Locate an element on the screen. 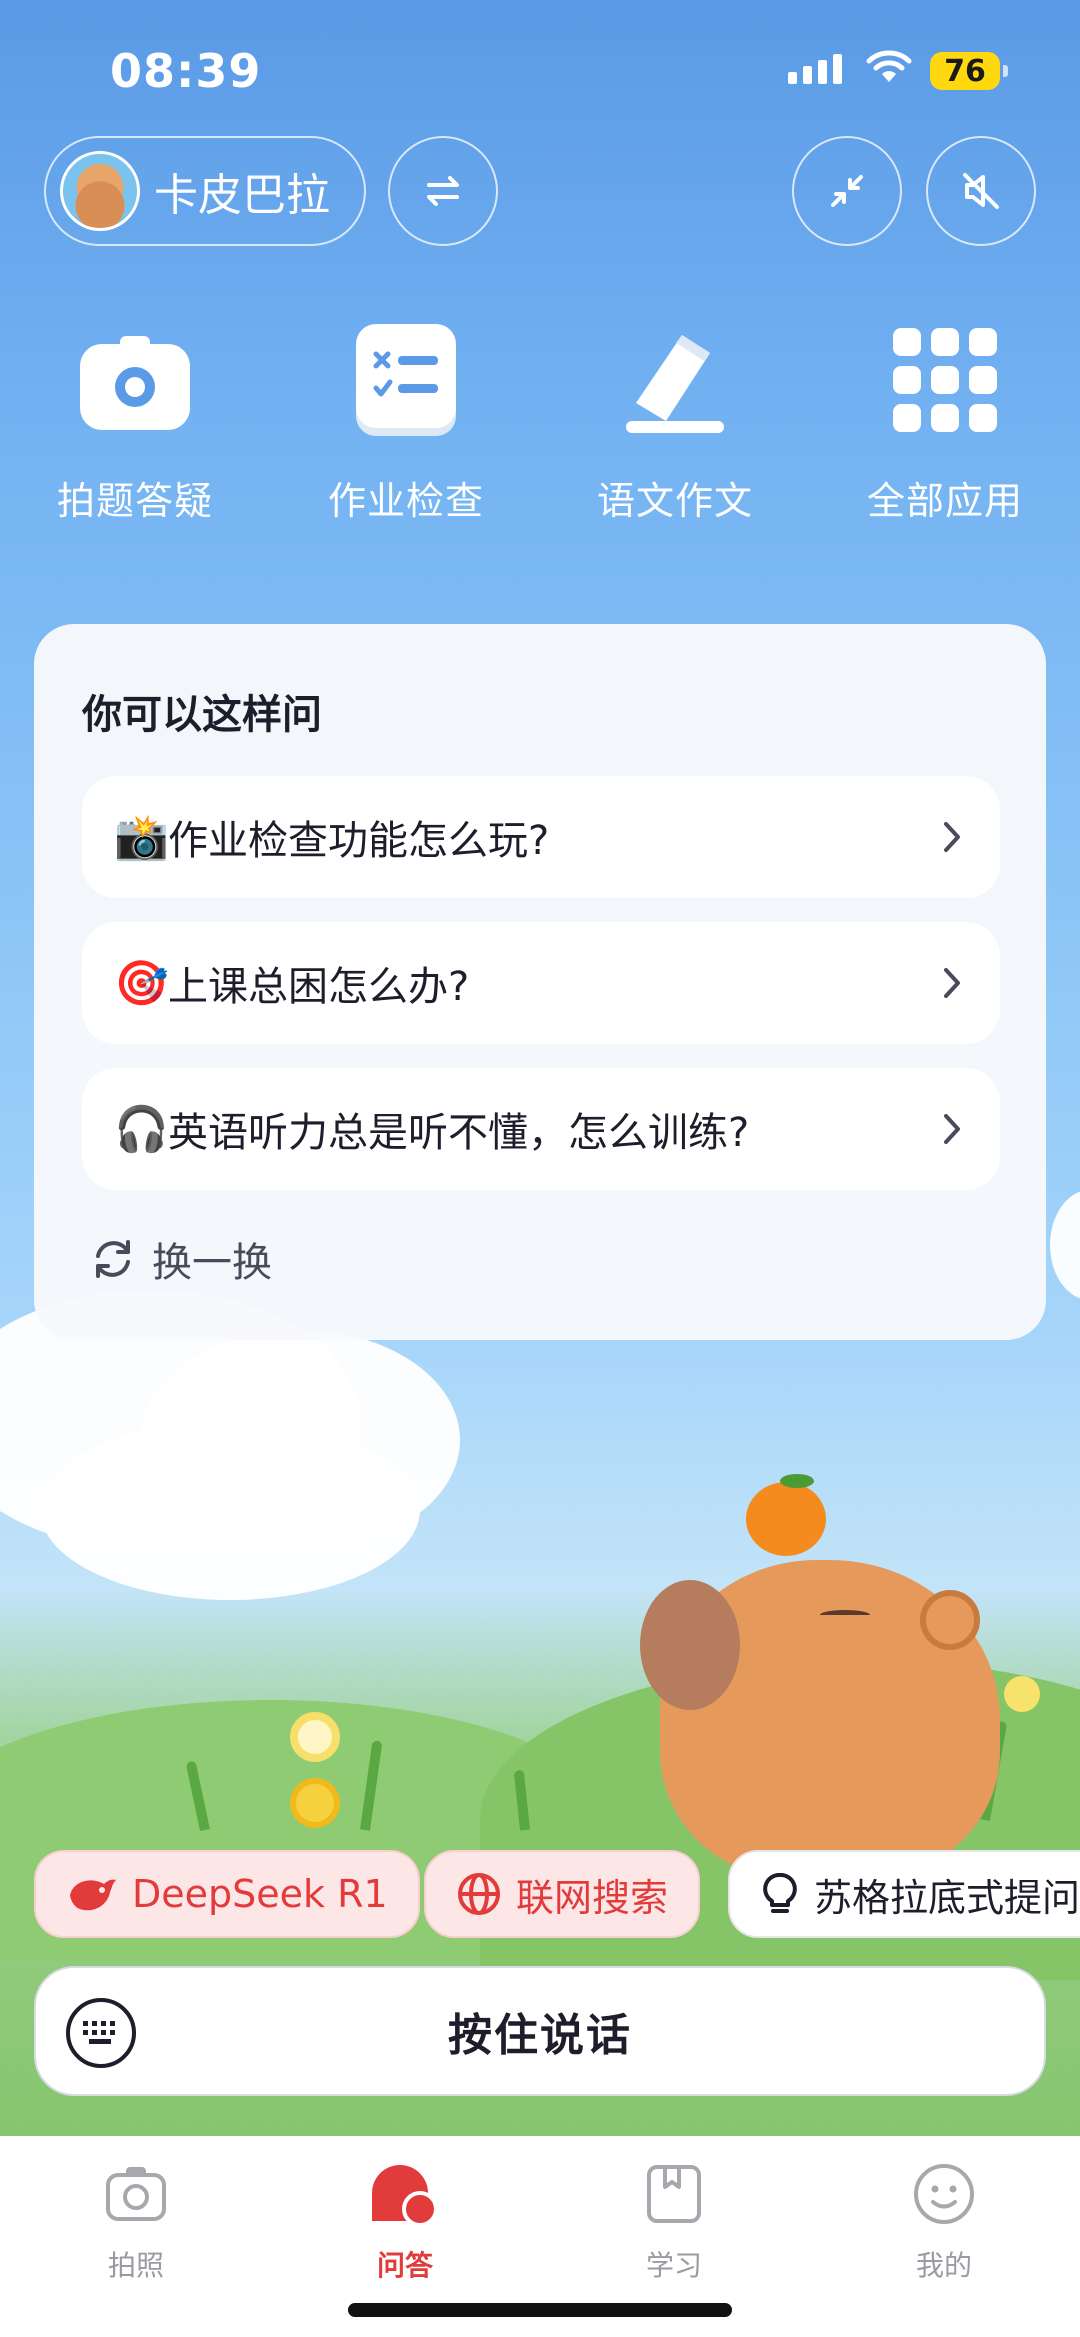 This screenshot has height=2337, width=1080. deepseek-r1-chip: DeepSeek R1 is located at coordinates (227, 1894).